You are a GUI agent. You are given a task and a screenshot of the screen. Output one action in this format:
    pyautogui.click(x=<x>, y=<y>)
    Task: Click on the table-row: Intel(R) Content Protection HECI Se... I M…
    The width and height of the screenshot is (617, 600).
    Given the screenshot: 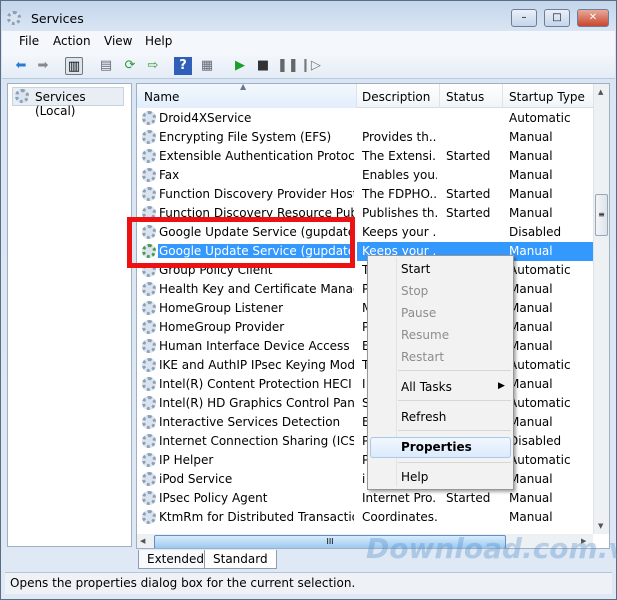 What is the action you would take?
    pyautogui.click(x=365, y=384)
    